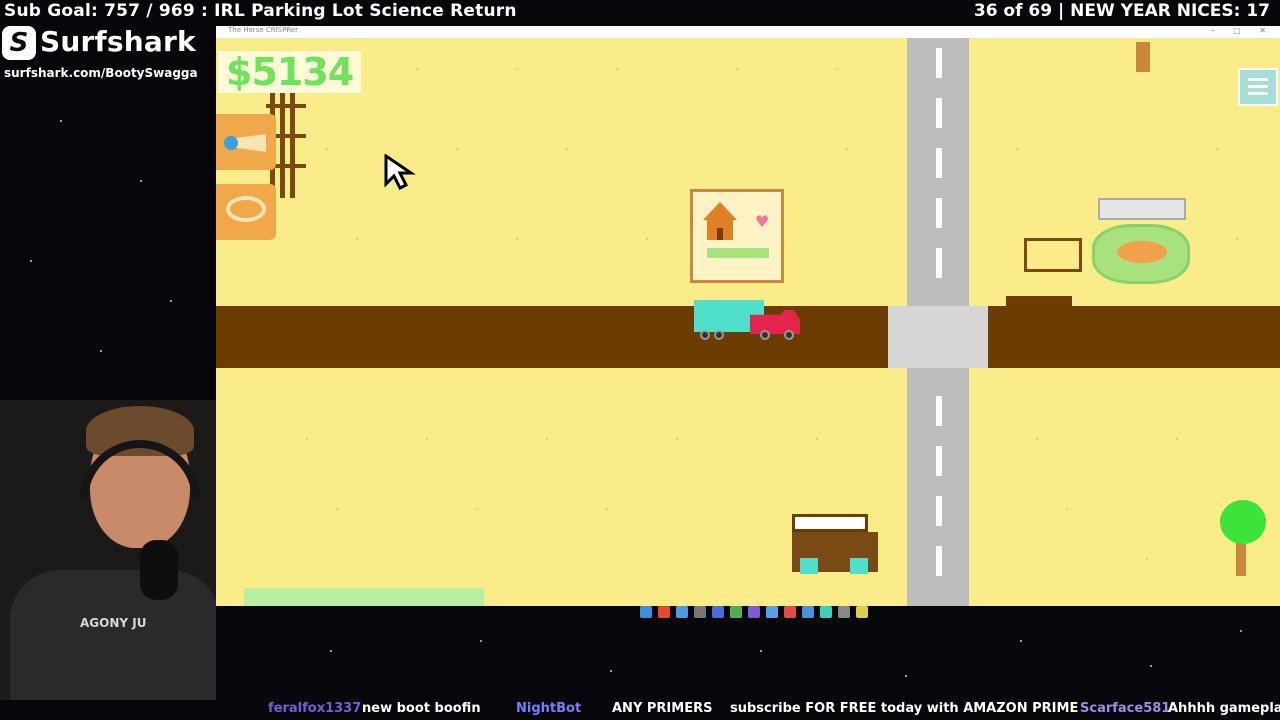  I want to click on sponsor-panel: S Surfshark surfshark.com/BootySwagga, so click(107, 54).